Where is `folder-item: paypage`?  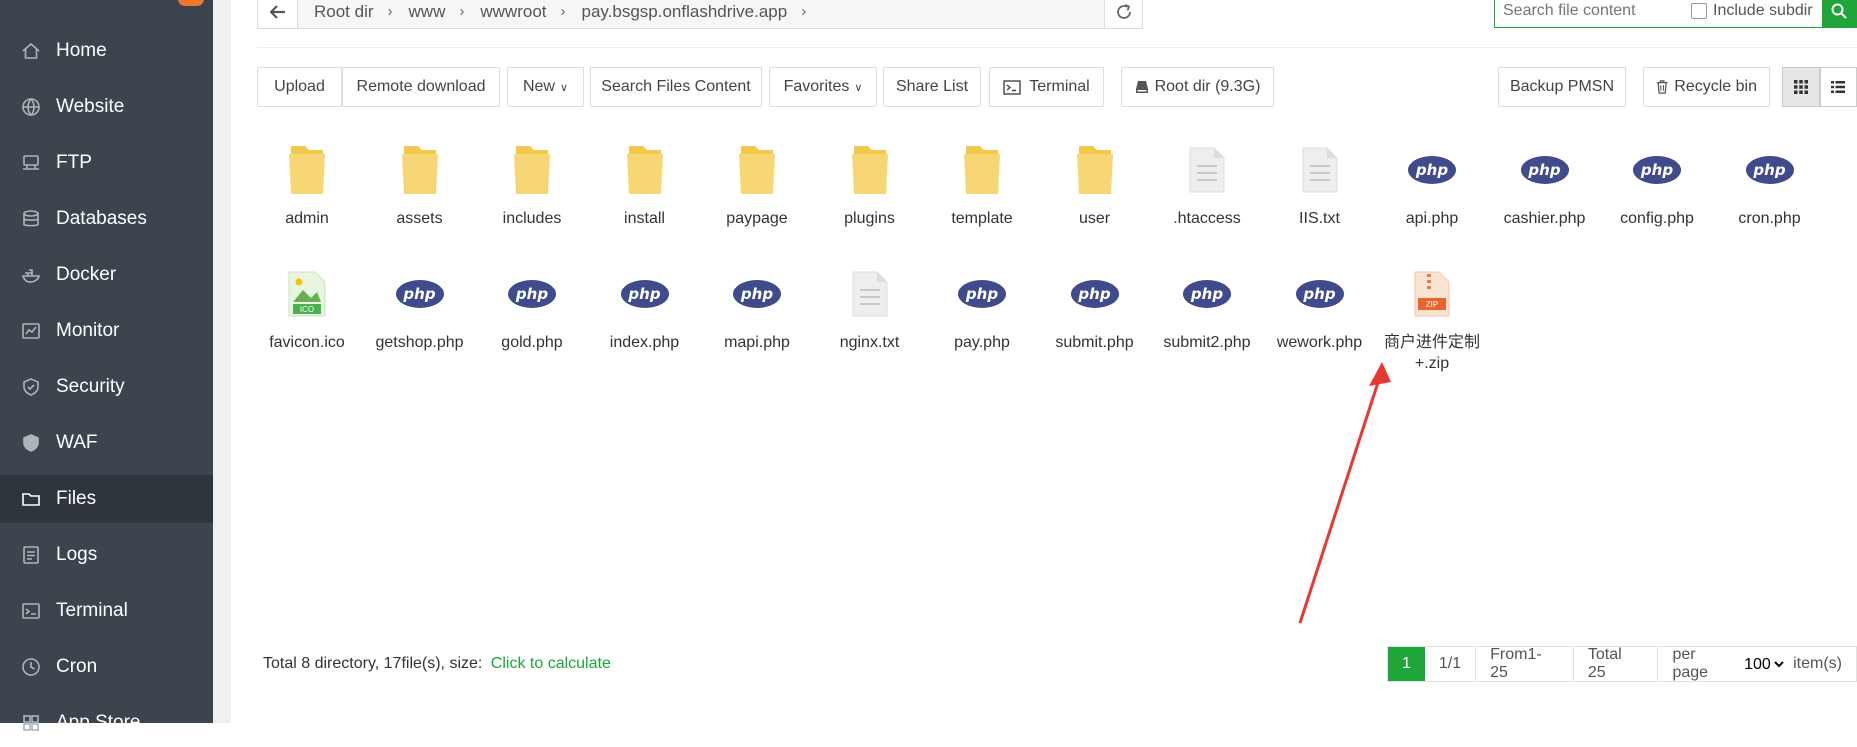
folder-item: paypage is located at coordinates (757, 183).